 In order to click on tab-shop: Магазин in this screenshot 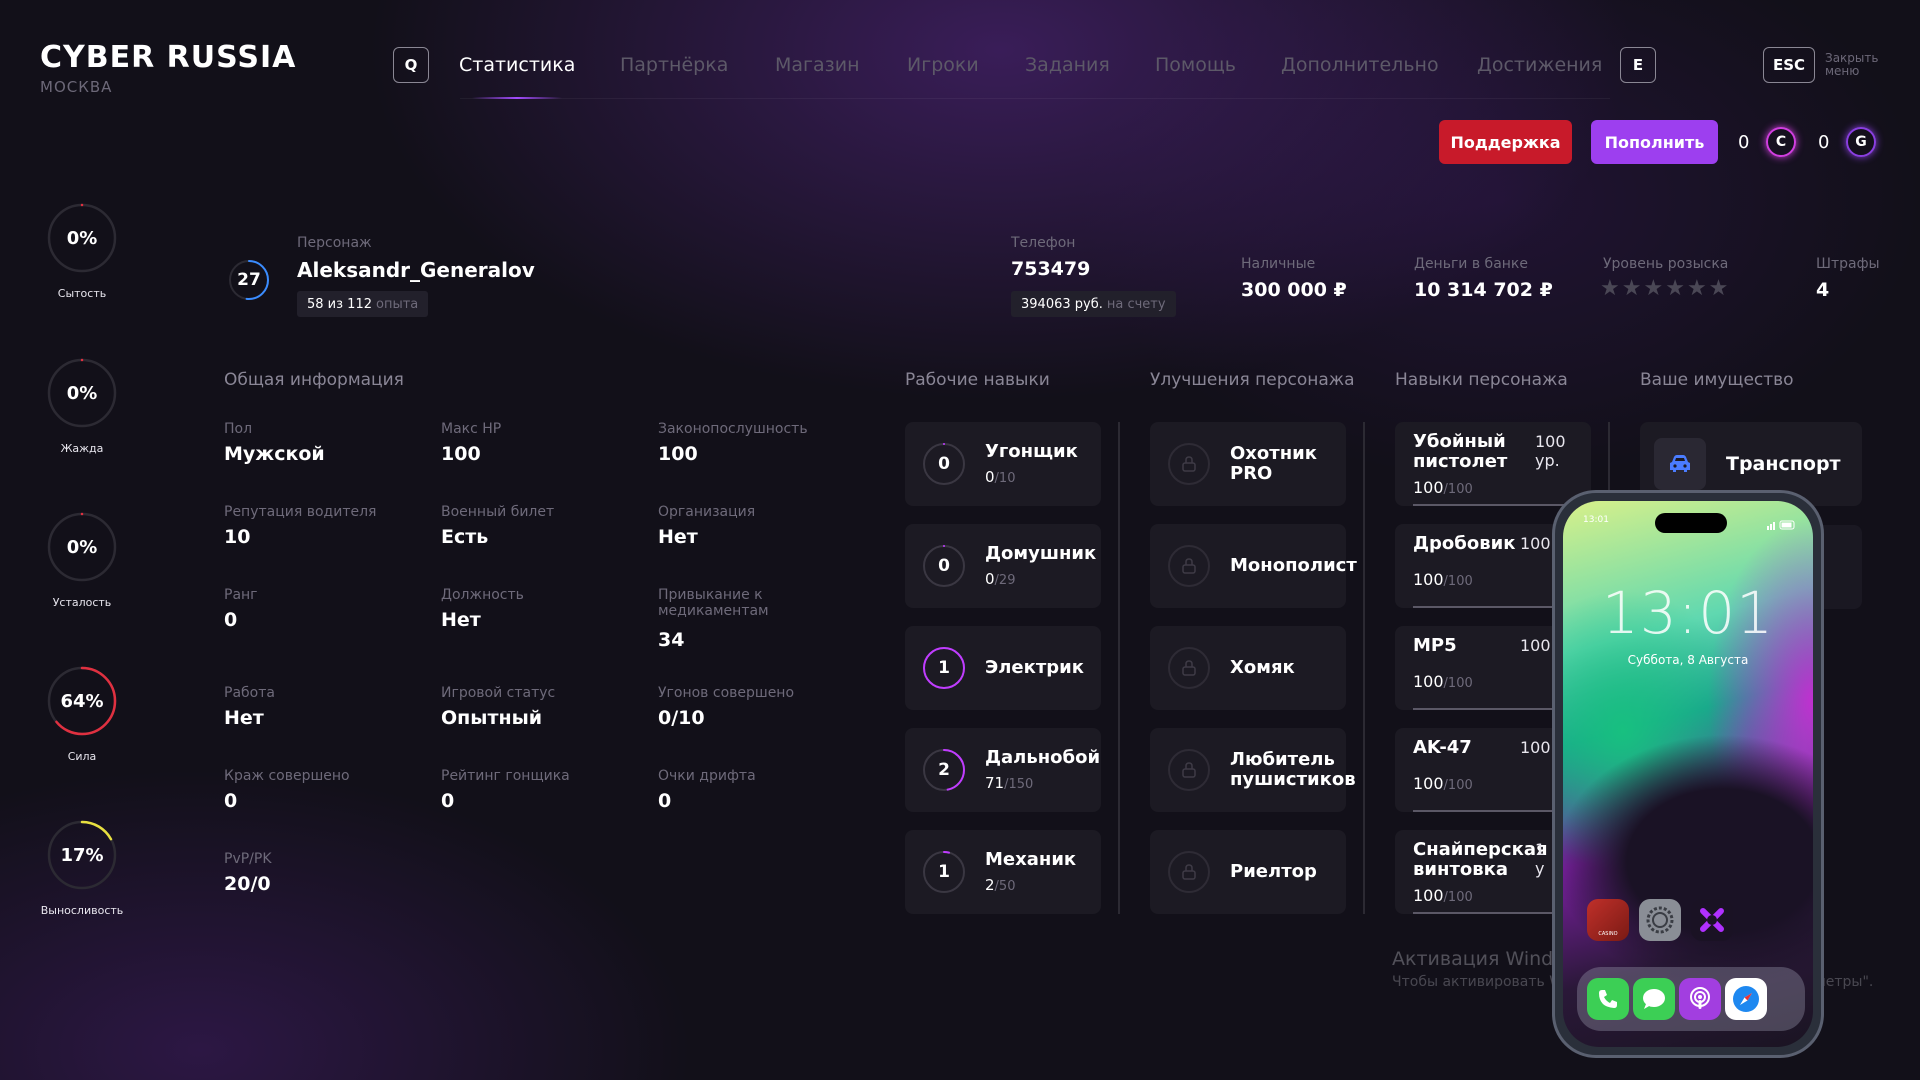, I will do `click(817, 65)`.